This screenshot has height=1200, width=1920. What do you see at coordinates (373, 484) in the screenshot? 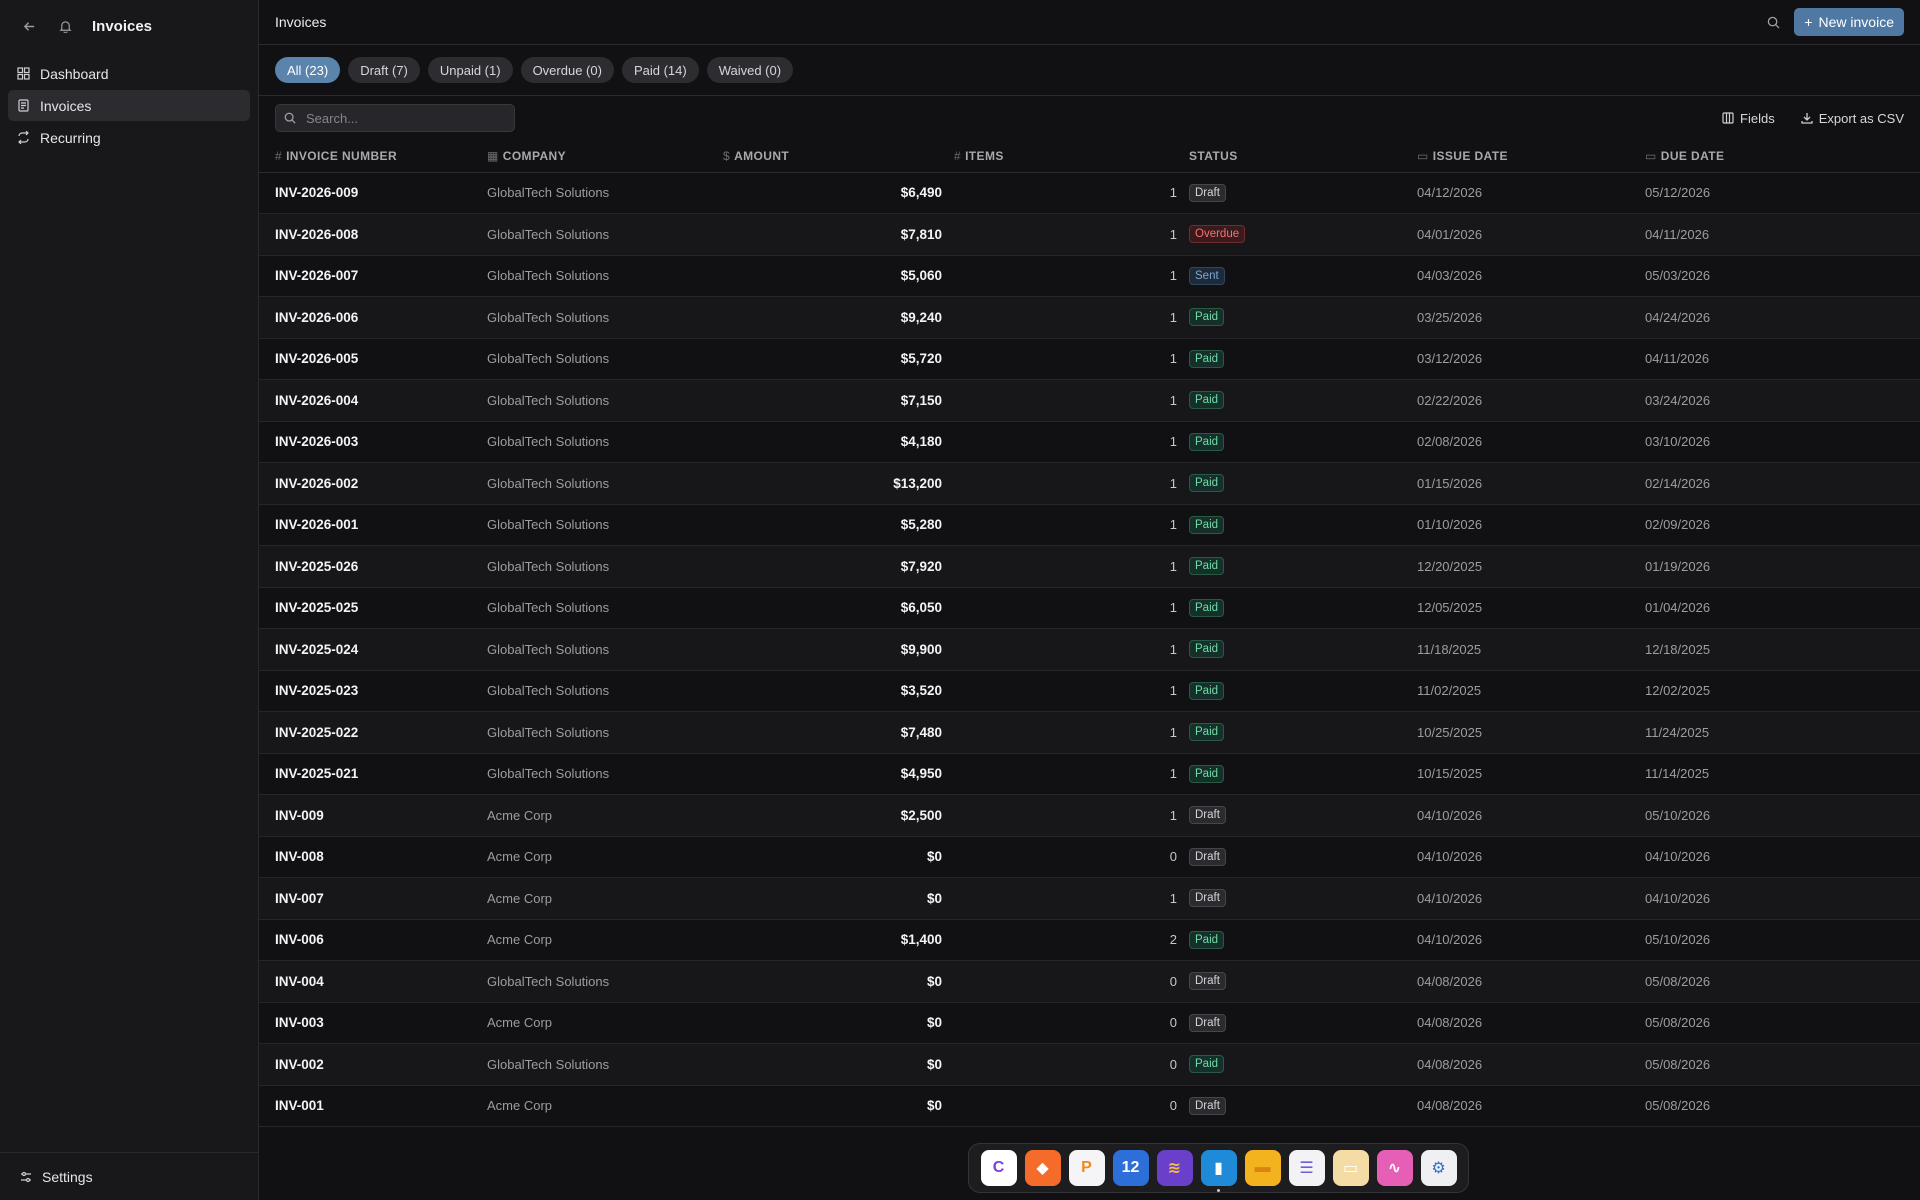
I see `invoice-number-cell: INV-2026-002` at bounding box center [373, 484].